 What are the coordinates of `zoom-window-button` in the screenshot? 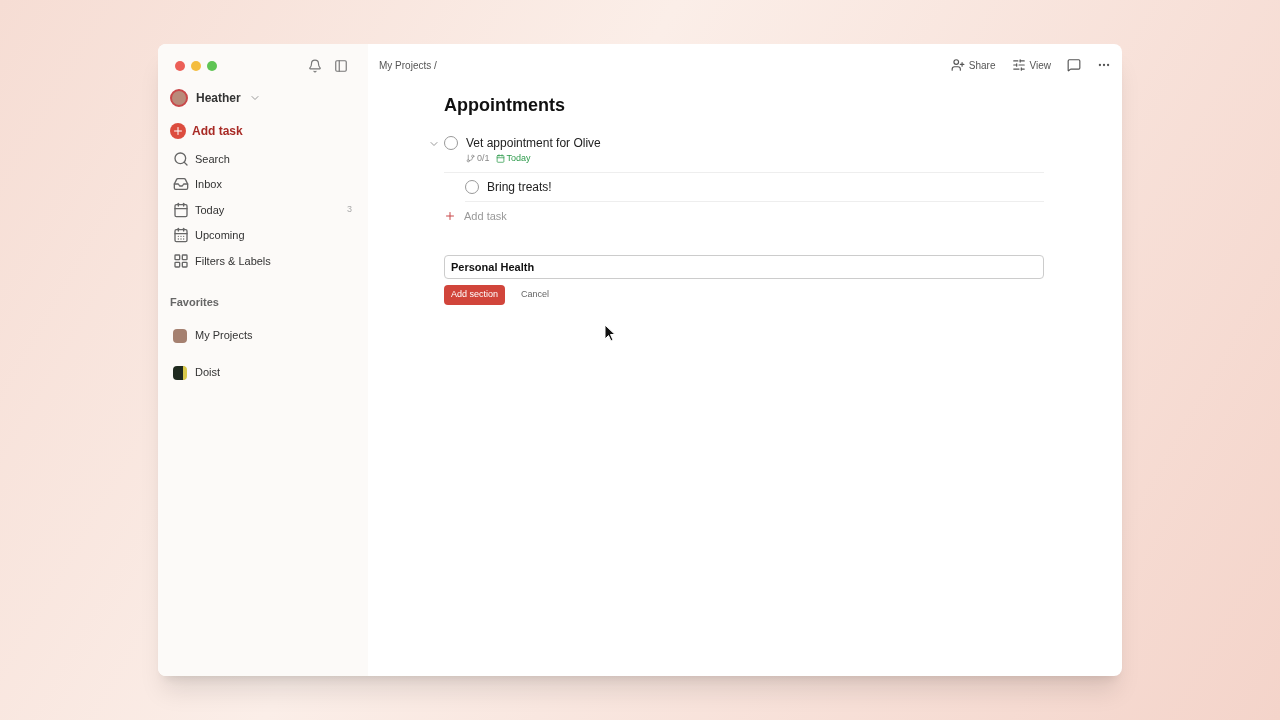 It's located at (212, 66).